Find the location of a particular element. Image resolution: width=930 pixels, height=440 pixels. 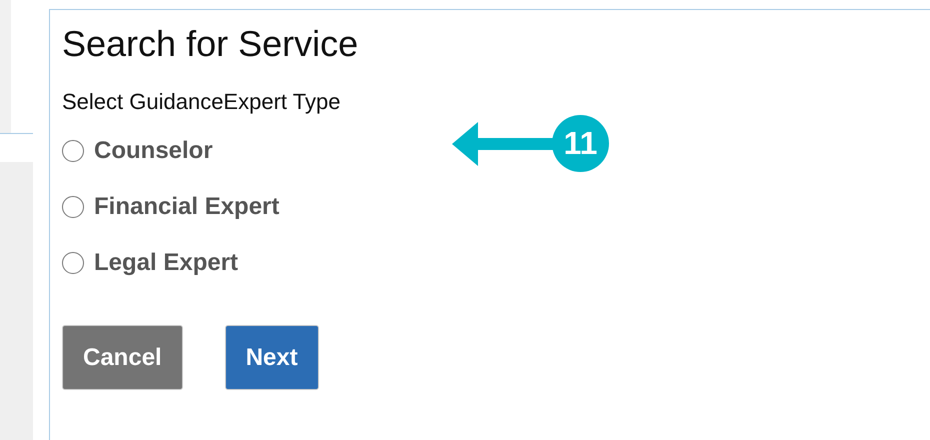

callout-badge: 11 is located at coordinates (580, 143).